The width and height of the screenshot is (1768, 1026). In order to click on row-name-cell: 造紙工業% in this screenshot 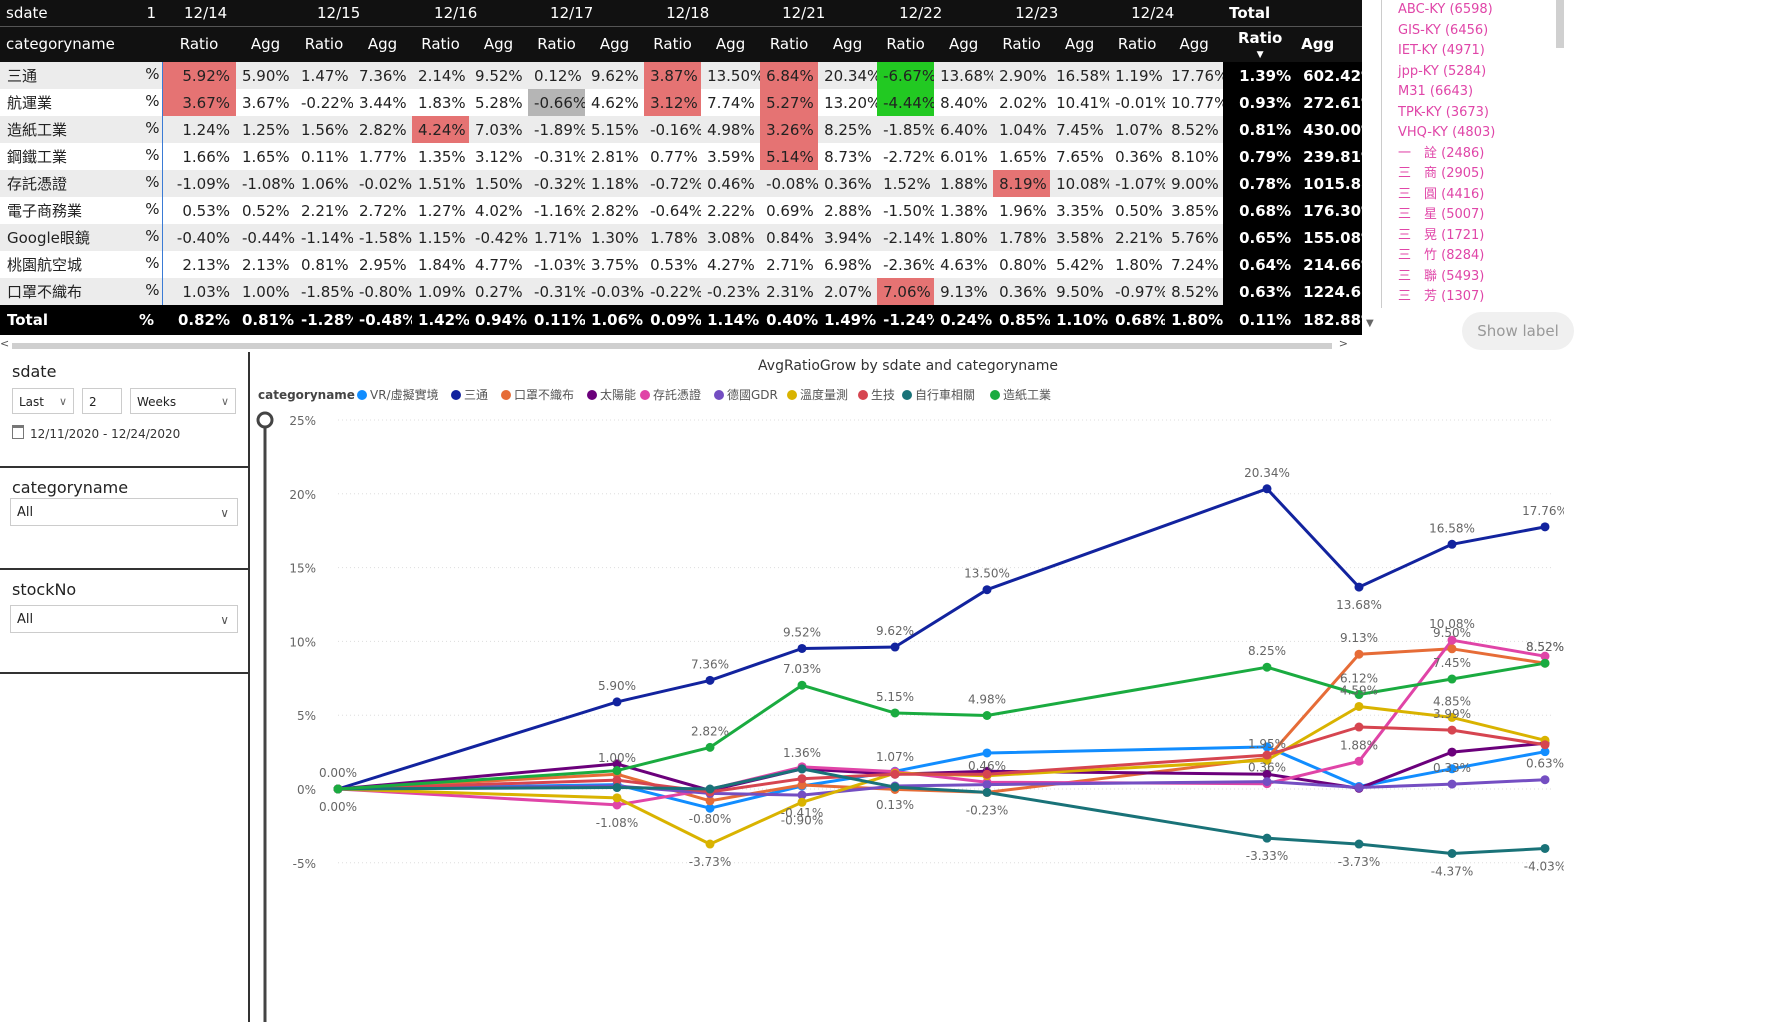, I will do `click(81, 129)`.